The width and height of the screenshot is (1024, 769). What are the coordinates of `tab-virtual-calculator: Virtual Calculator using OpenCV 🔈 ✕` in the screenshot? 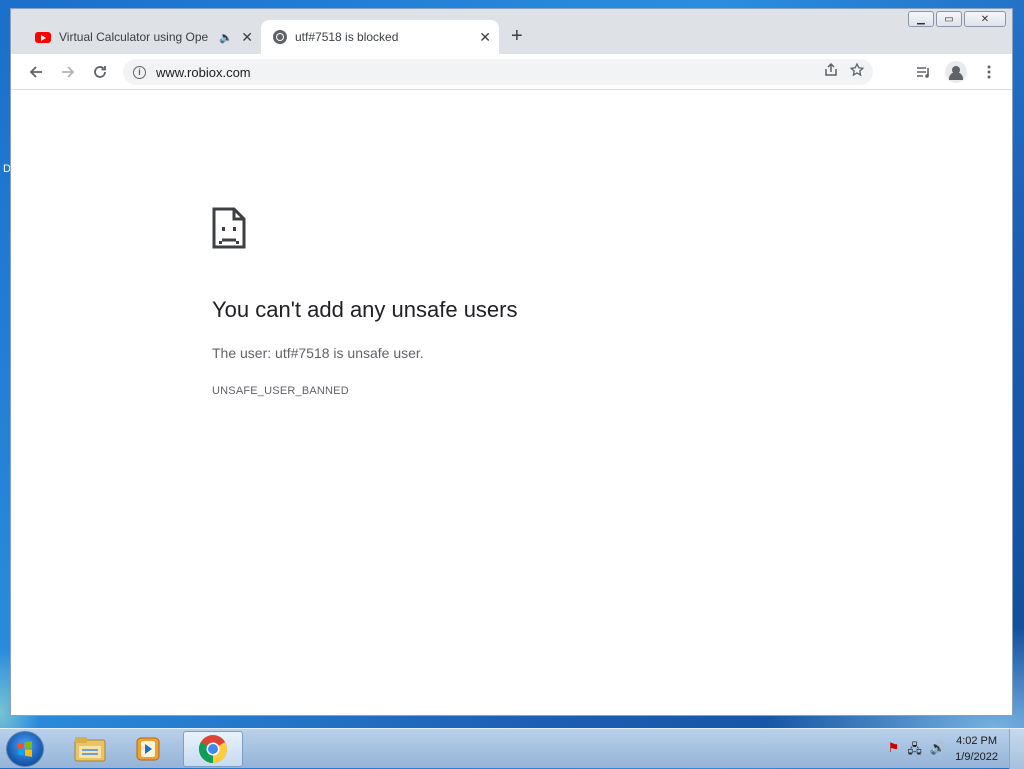 It's located at (143, 37).